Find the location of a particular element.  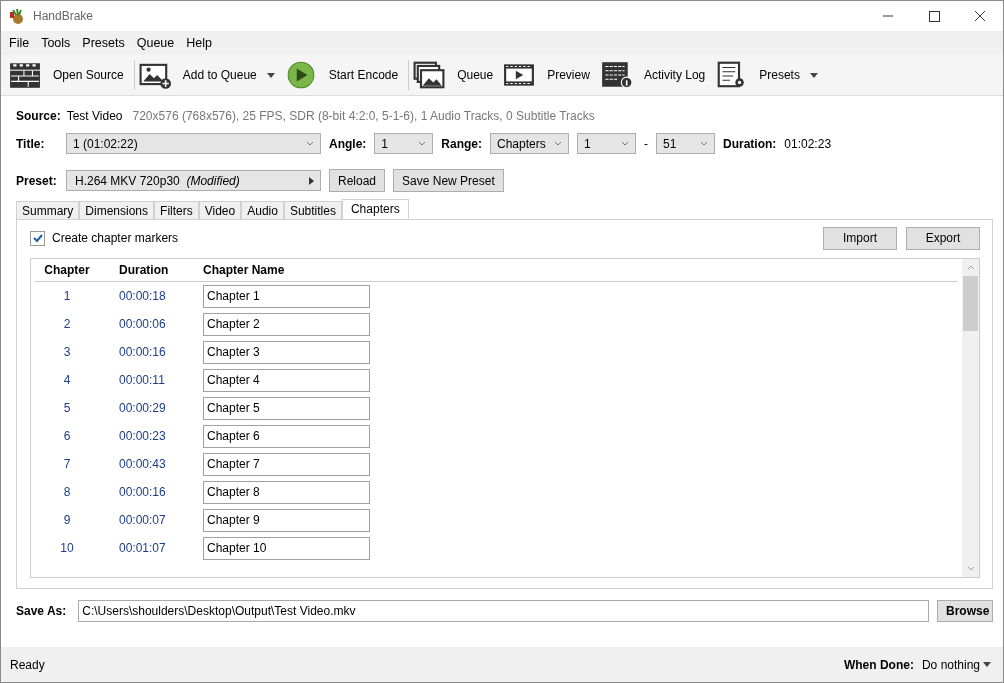

chapter-name-field: Chapter 10 is located at coordinates (286, 548).